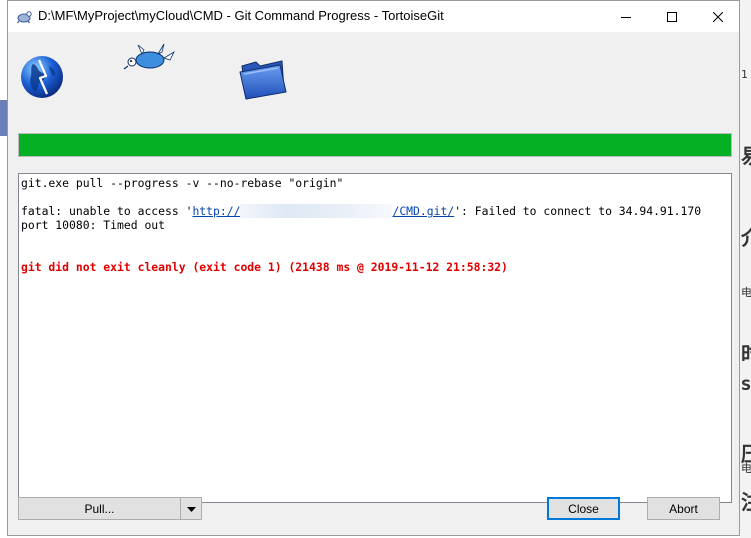 The width and height of the screenshot is (751, 538). I want to click on repo-url-start: http://, so click(216, 211).